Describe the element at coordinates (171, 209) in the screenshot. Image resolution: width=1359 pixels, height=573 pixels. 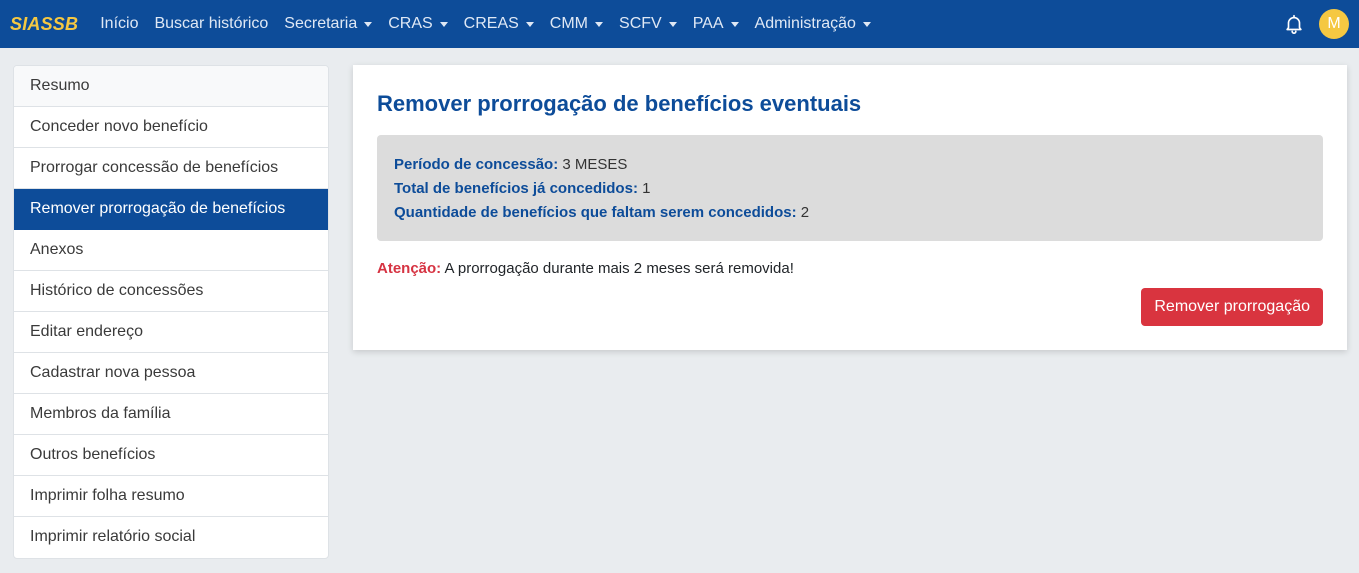
I see `sidebar-item-remover-prorrogacao: Remover prorrogação de benefícios` at that location.